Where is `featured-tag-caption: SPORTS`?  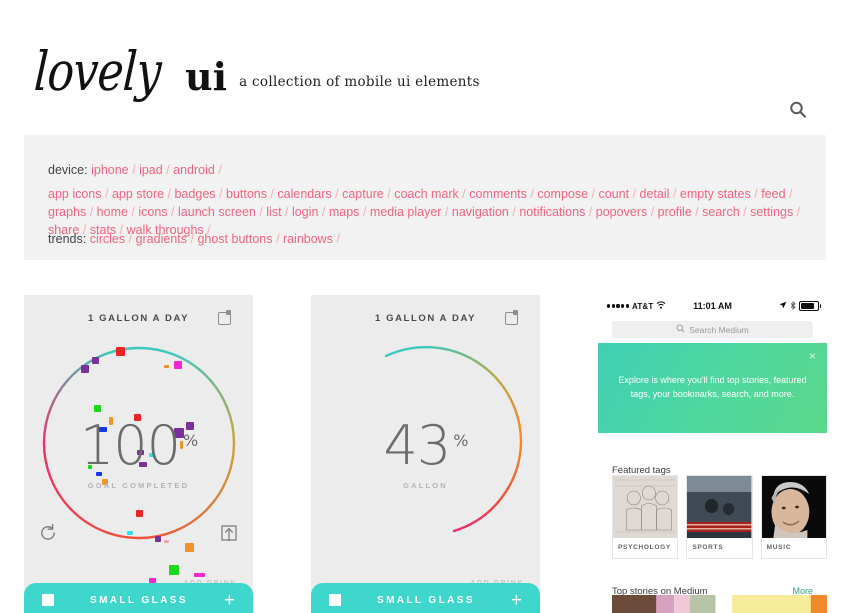
featured-tag-caption: SPORTS is located at coordinates (708, 547).